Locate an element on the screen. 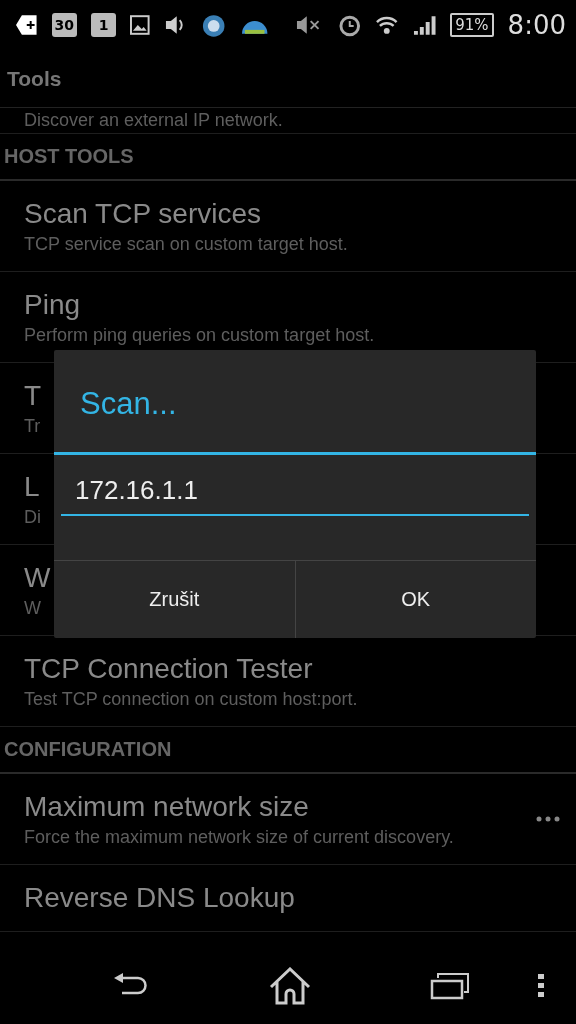 The image size is (576, 1024). home-icon is located at coordinates (290, 986).